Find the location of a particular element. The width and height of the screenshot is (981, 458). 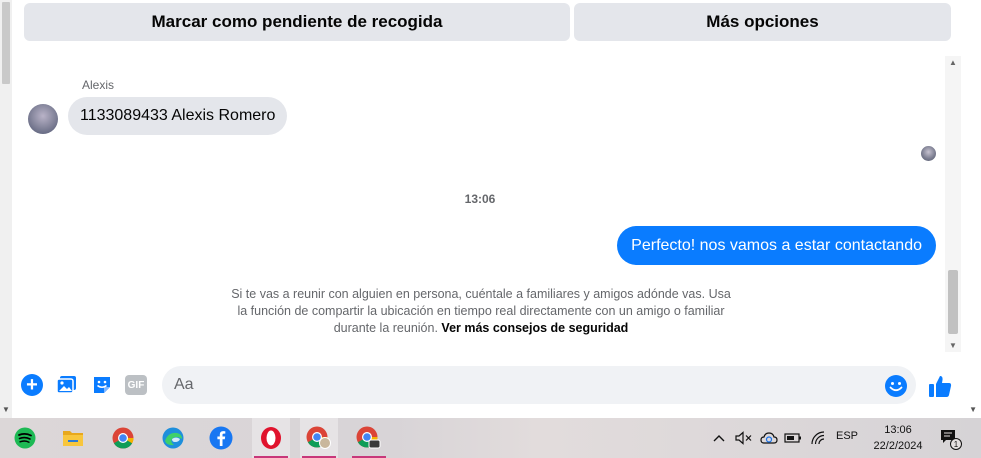

facebook-icon is located at coordinates (221, 438).